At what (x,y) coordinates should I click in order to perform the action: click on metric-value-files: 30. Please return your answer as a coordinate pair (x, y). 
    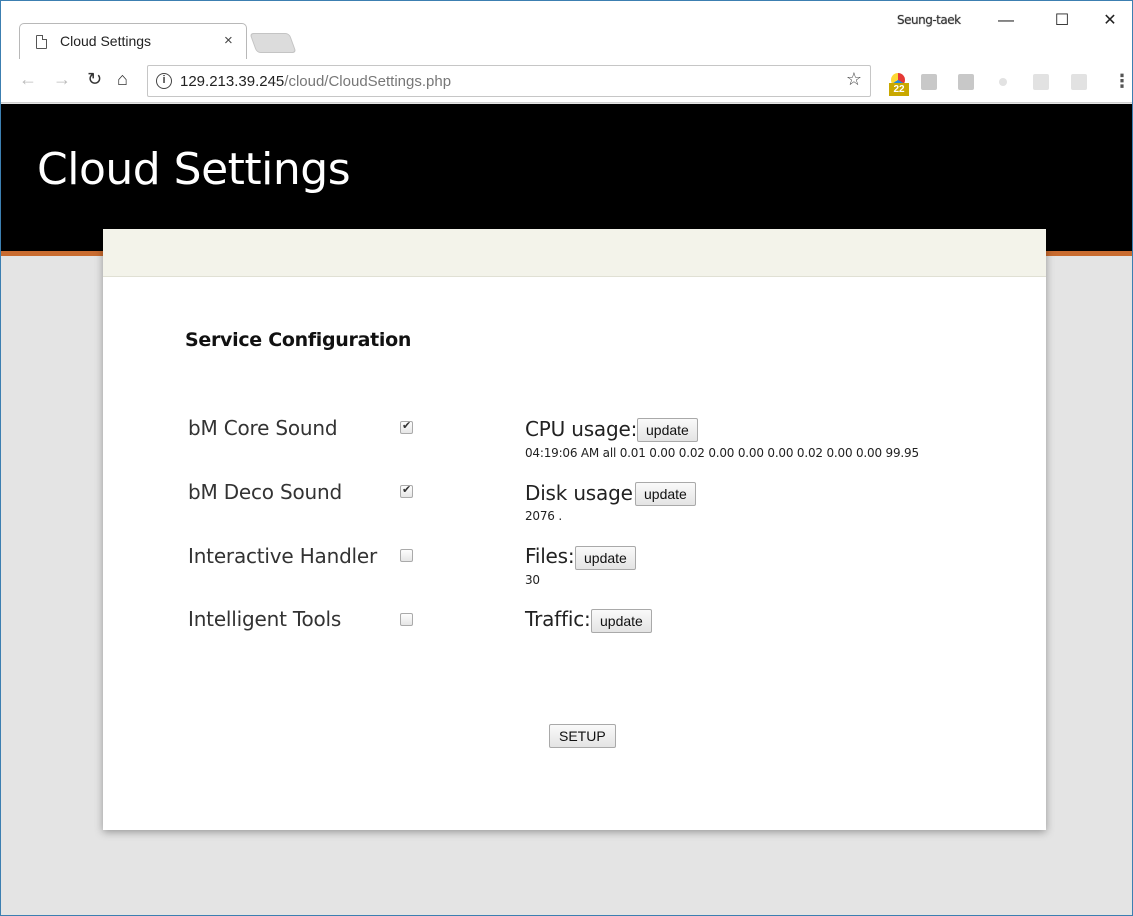
    Looking at the image, I should click on (532, 580).